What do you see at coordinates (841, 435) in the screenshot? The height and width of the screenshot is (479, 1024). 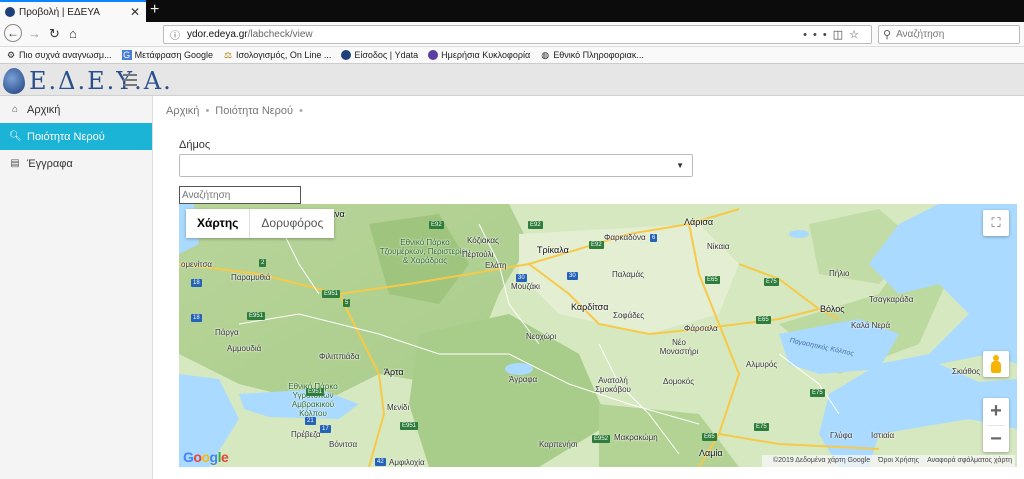 I see `map-label: Γλύφα` at bounding box center [841, 435].